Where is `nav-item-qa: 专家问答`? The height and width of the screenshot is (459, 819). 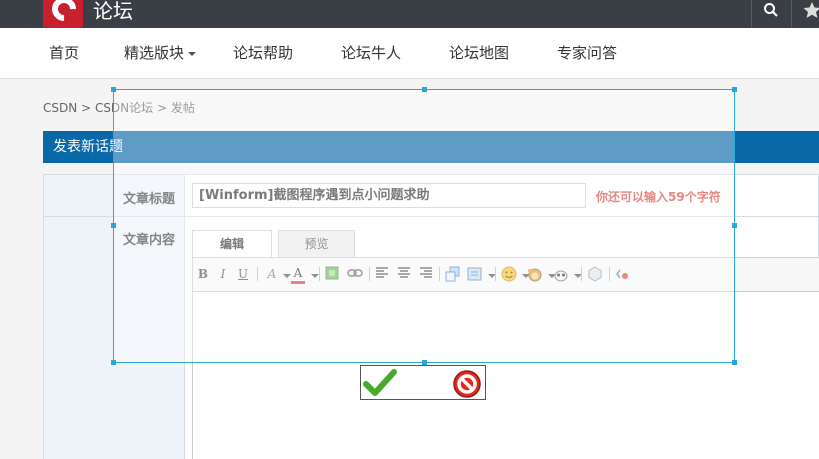
nav-item-qa: 专家问答 is located at coordinates (587, 53).